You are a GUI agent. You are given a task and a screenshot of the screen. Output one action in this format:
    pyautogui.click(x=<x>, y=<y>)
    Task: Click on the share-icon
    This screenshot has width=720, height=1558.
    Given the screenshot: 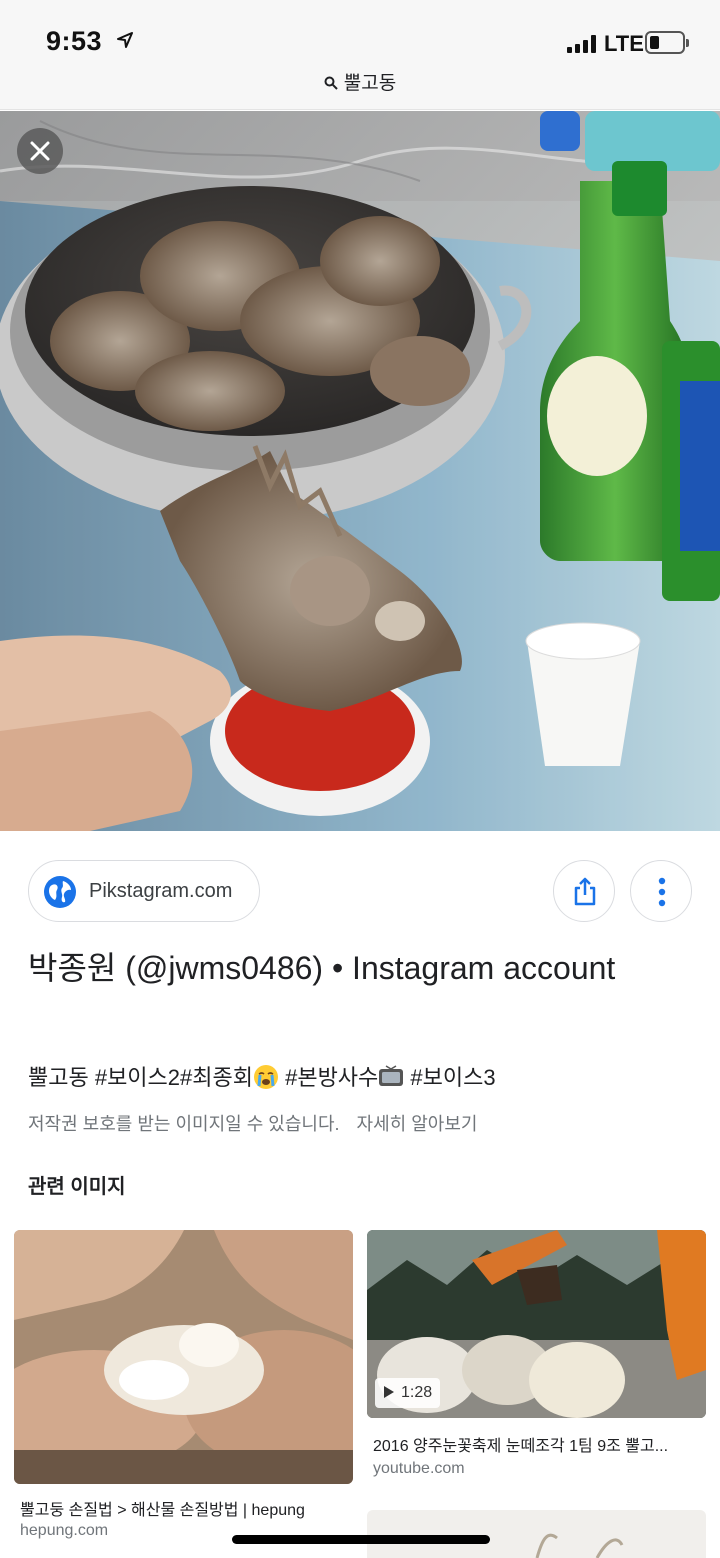 What is the action you would take?
    pyautogui.click(x=585, y=891)
    